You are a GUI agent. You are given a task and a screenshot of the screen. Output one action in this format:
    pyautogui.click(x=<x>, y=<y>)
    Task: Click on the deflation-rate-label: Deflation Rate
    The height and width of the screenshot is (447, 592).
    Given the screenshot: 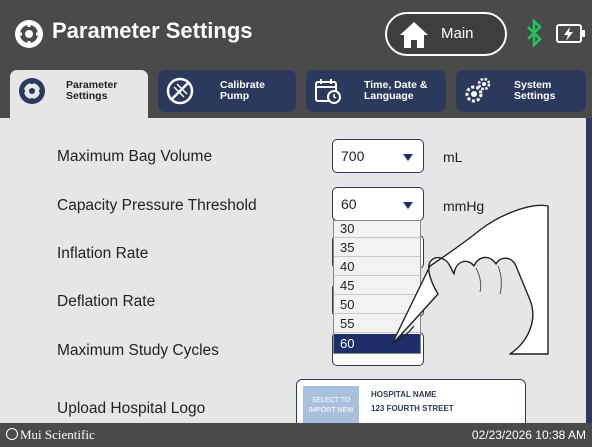 What is the action you would take?
    pyautogui.click(x=106, y=301)
    